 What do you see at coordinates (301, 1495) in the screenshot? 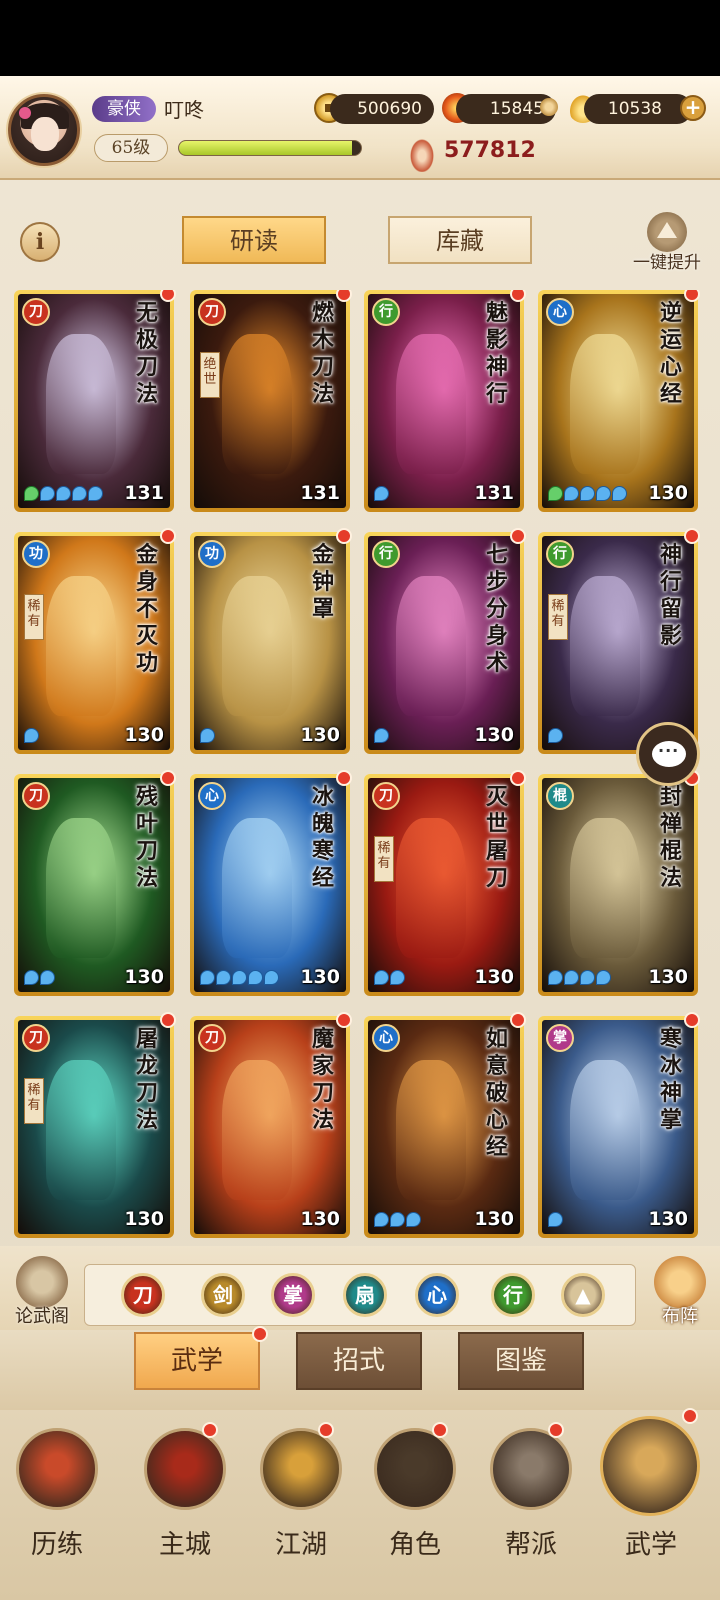
I see `nav-item: 江湖` at bounding box center [301, 1495].